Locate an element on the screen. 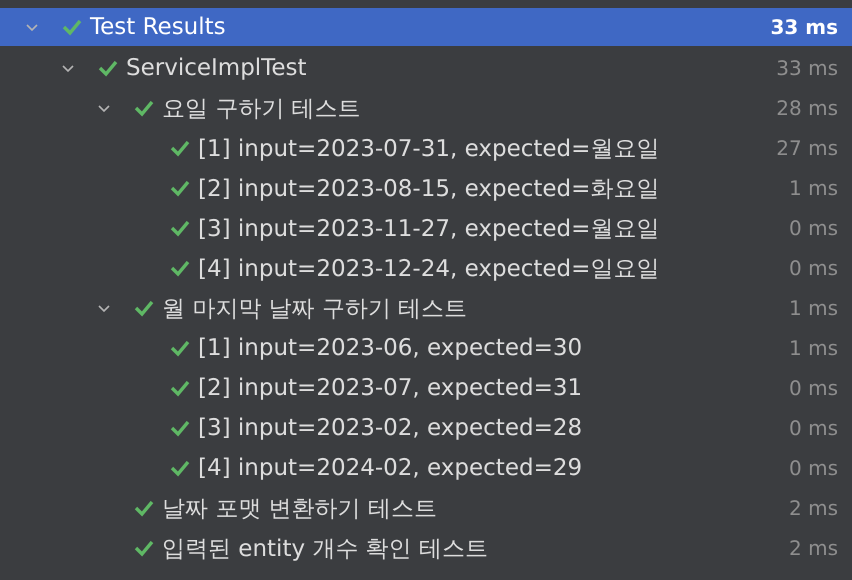 The height and width of the screenshot is (580, 852). test-name: ServiceImplTest is located at coordinates (216, 68).